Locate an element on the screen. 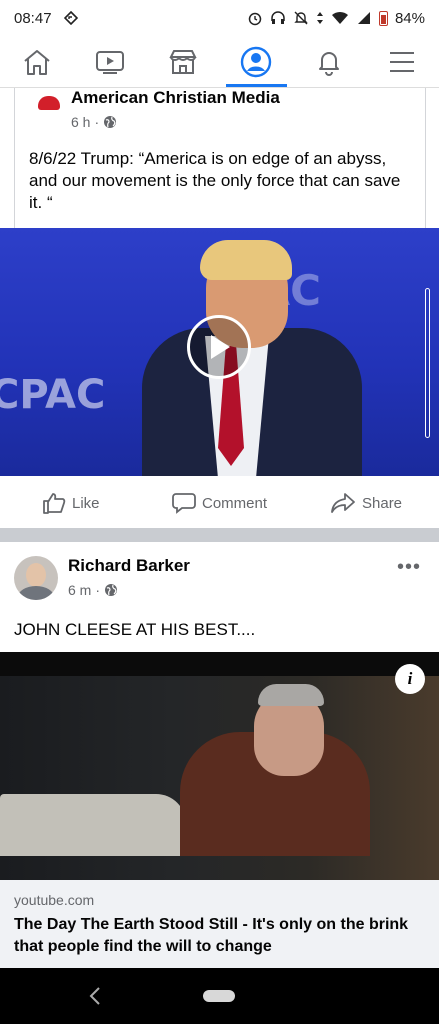 The width and height of the screenshot is (439, 1024). video-icon is located at coordinates (109, 62).